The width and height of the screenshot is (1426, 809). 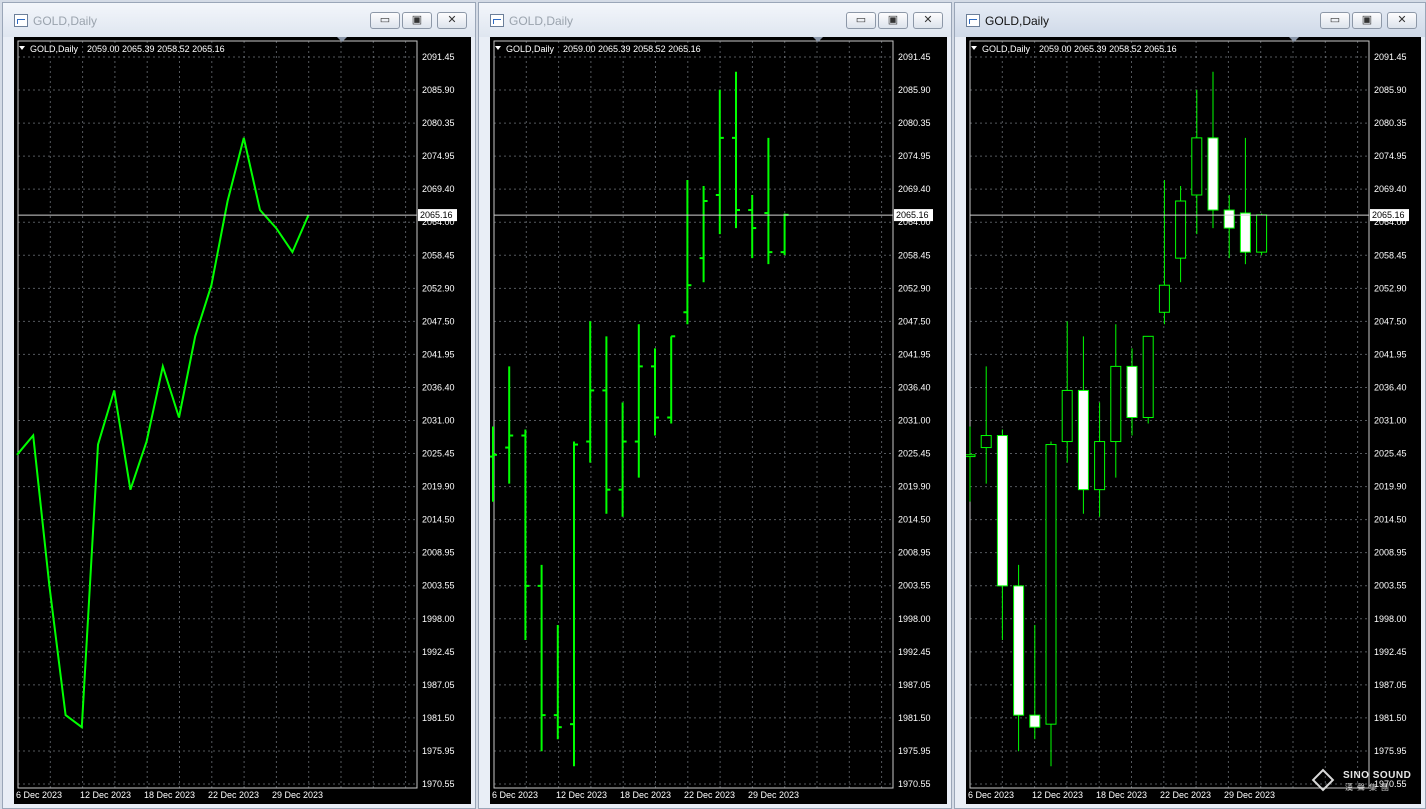 I want to click on price-axis-label: 2019.90, so click(x=1390, y=487).